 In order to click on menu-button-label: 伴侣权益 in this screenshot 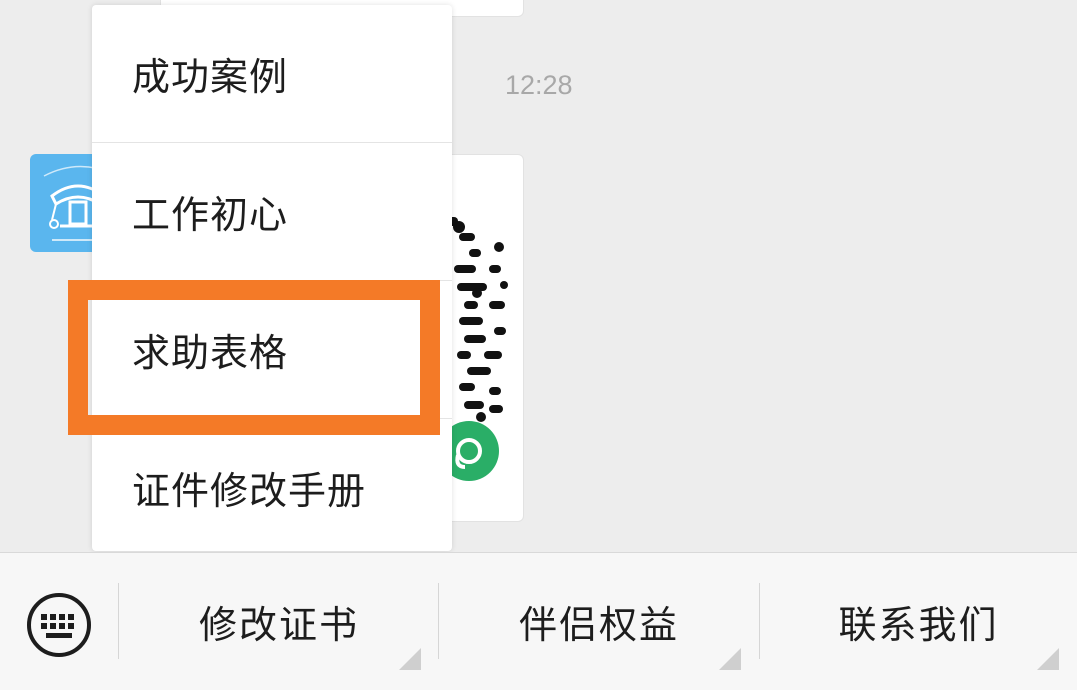, I will do `click(598, 625)`.